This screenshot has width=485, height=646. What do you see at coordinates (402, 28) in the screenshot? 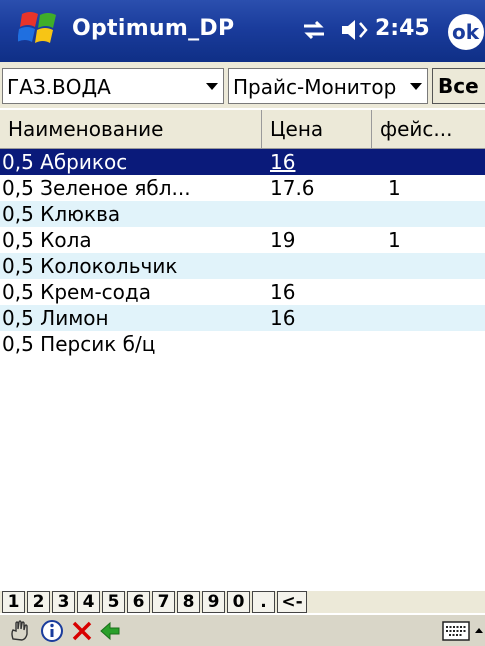
I see `clock: 2:45` at bounding box center [402, 28].